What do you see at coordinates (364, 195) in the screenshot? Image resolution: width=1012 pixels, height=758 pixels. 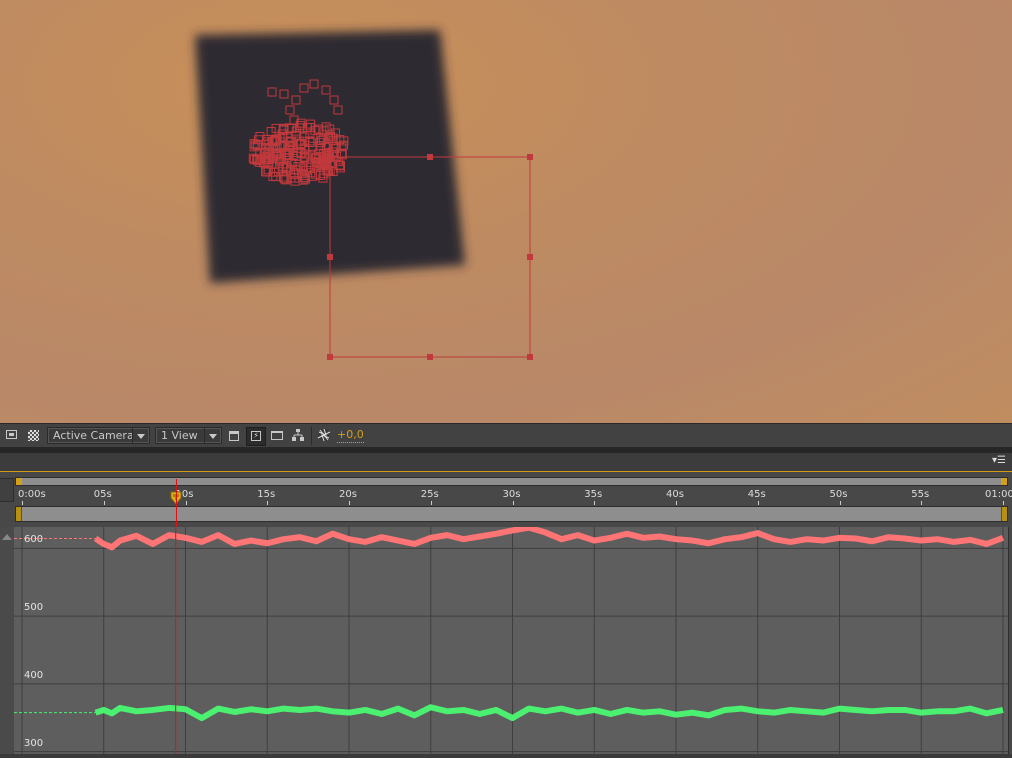 I see `viewer-canvas` at bounding box center [364, 195].